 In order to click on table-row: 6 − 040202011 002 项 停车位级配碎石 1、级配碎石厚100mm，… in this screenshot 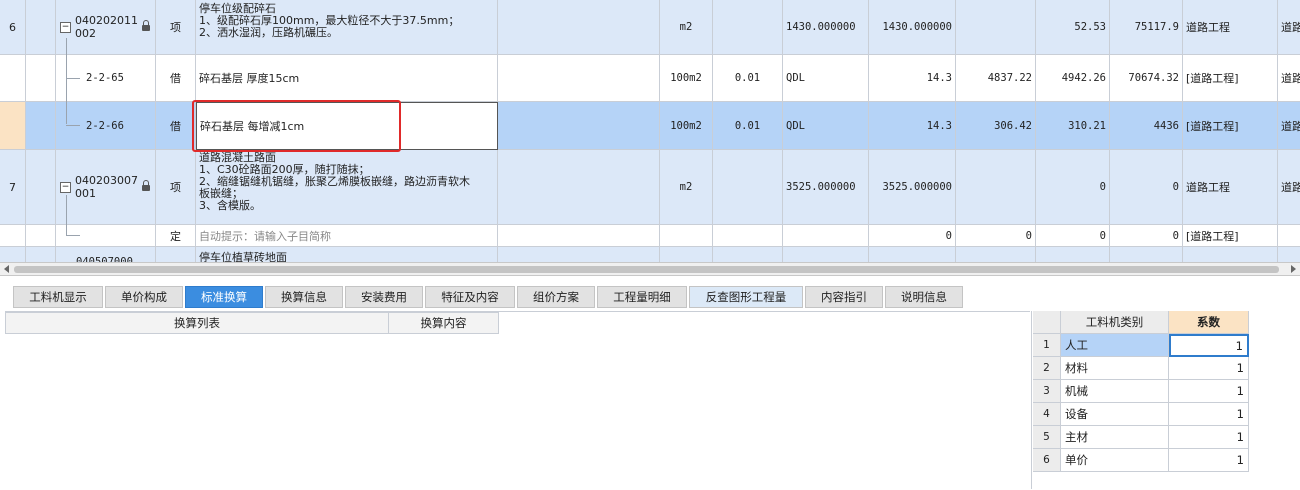, I will do `click(650, 27)`.